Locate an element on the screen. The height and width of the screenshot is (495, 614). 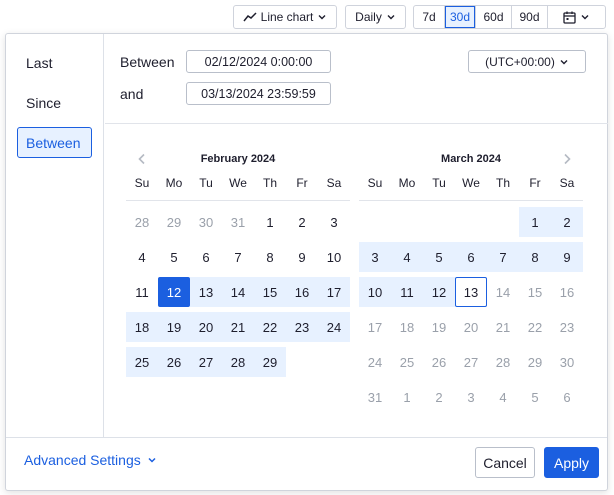
weekday-label: Mo is located at coordinates (407, 183).